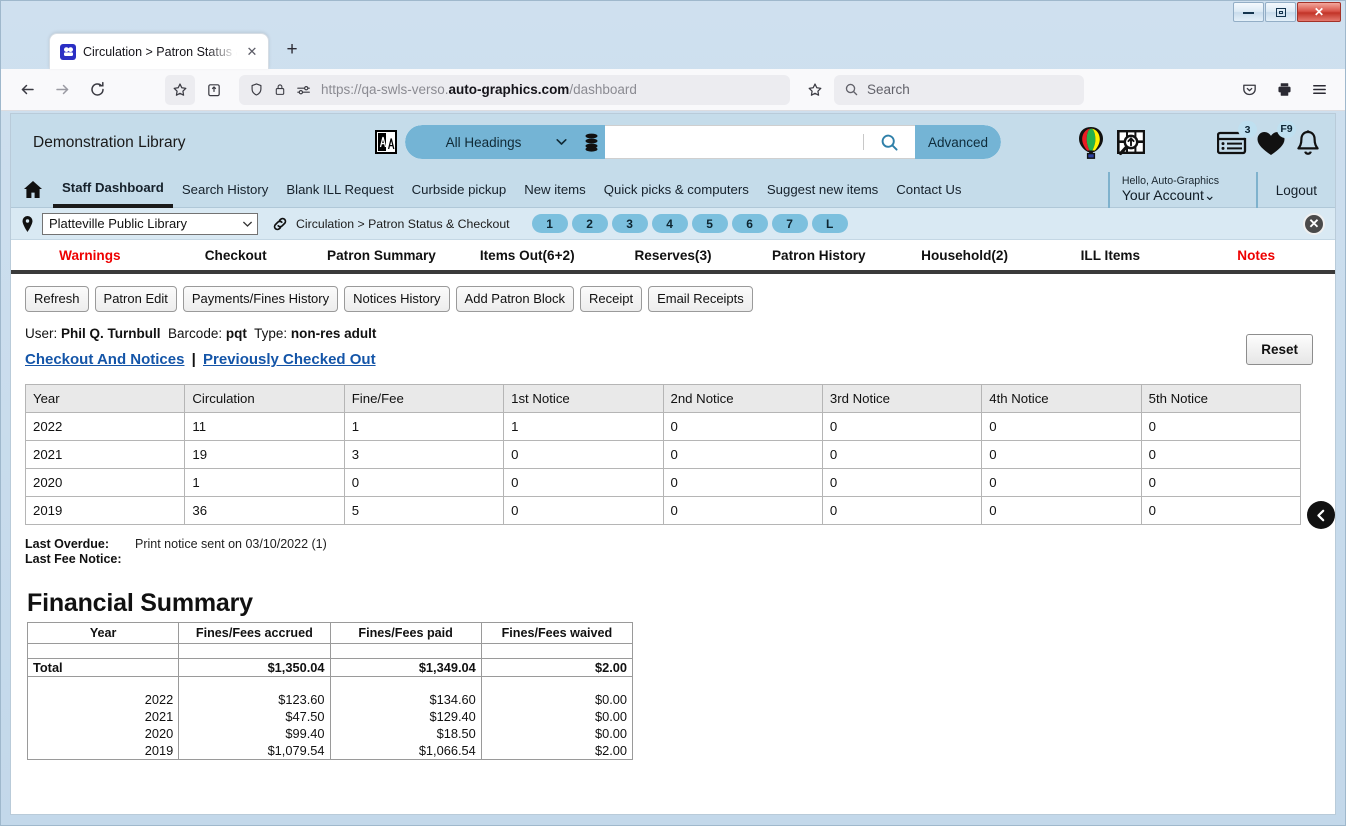 Image resolution: width=1346 pixels, height=826 pixels. I want to click on cell: 2022, so click(103, 700).